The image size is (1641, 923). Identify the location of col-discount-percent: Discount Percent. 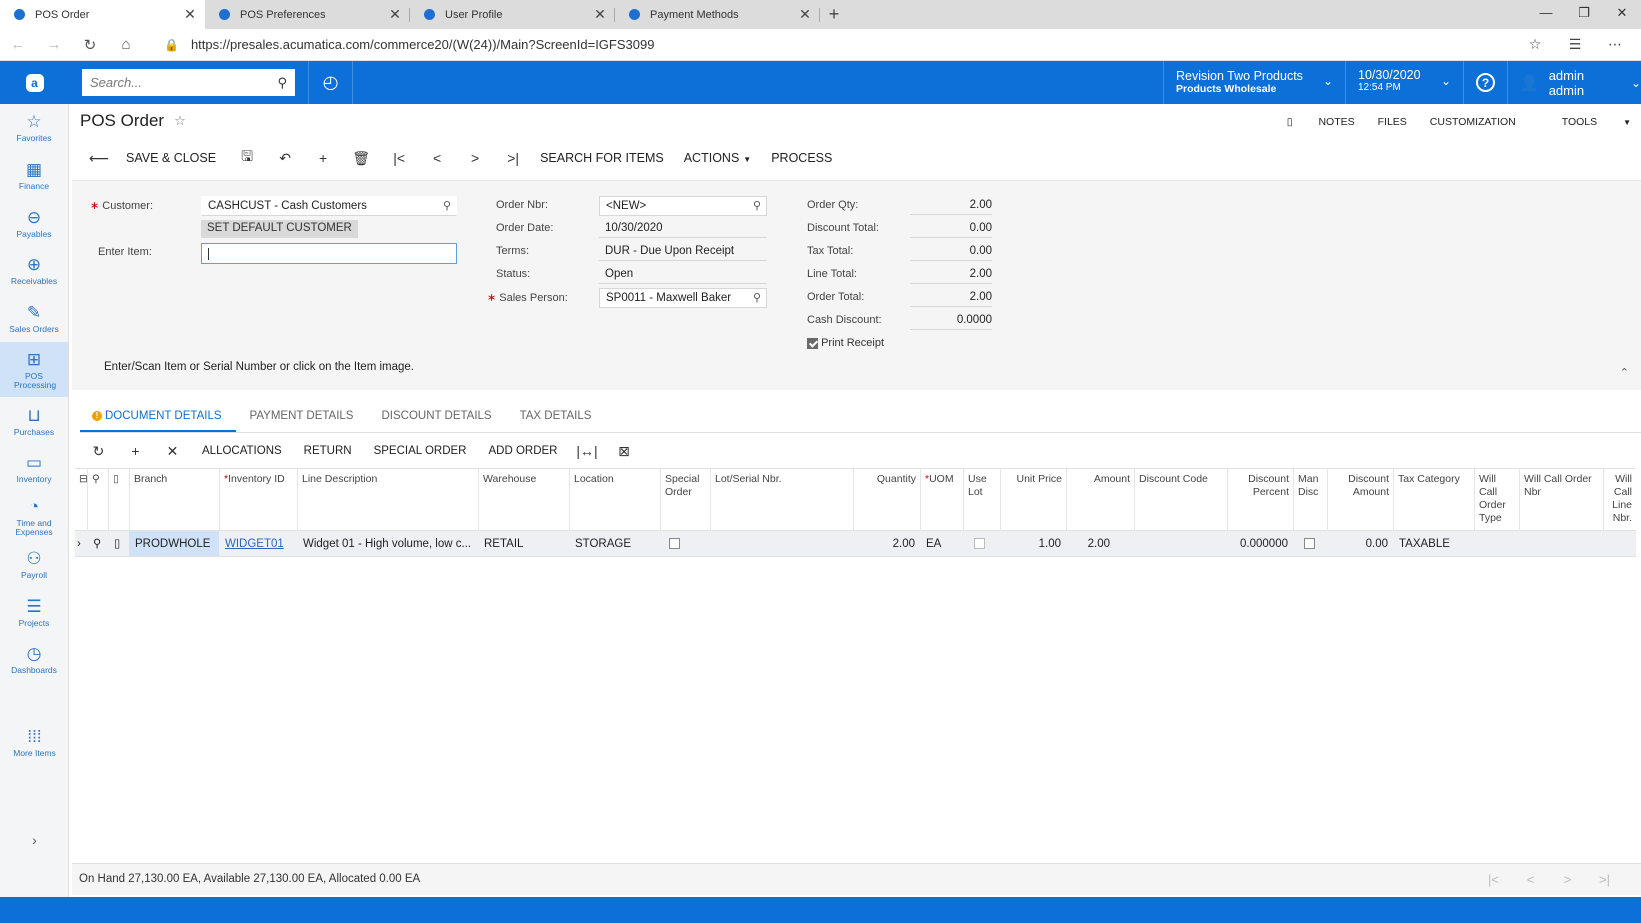
(1260, 499).